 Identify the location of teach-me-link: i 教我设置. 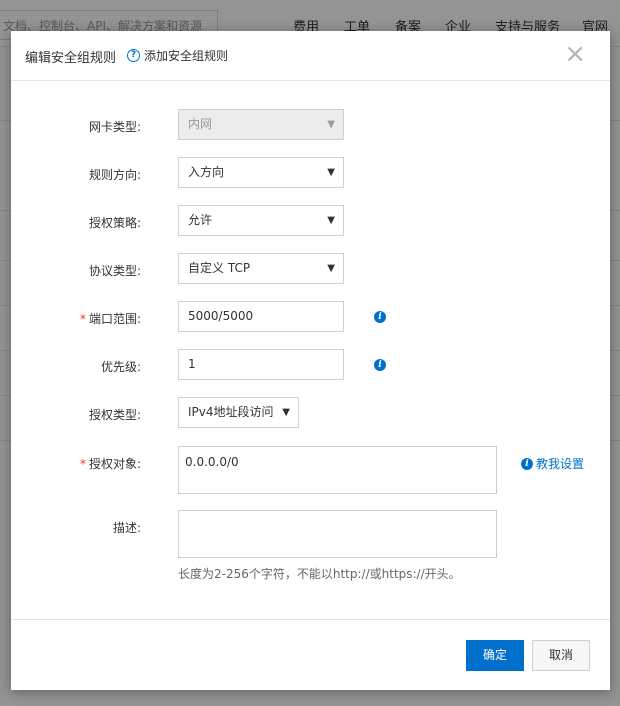
(552, 463).